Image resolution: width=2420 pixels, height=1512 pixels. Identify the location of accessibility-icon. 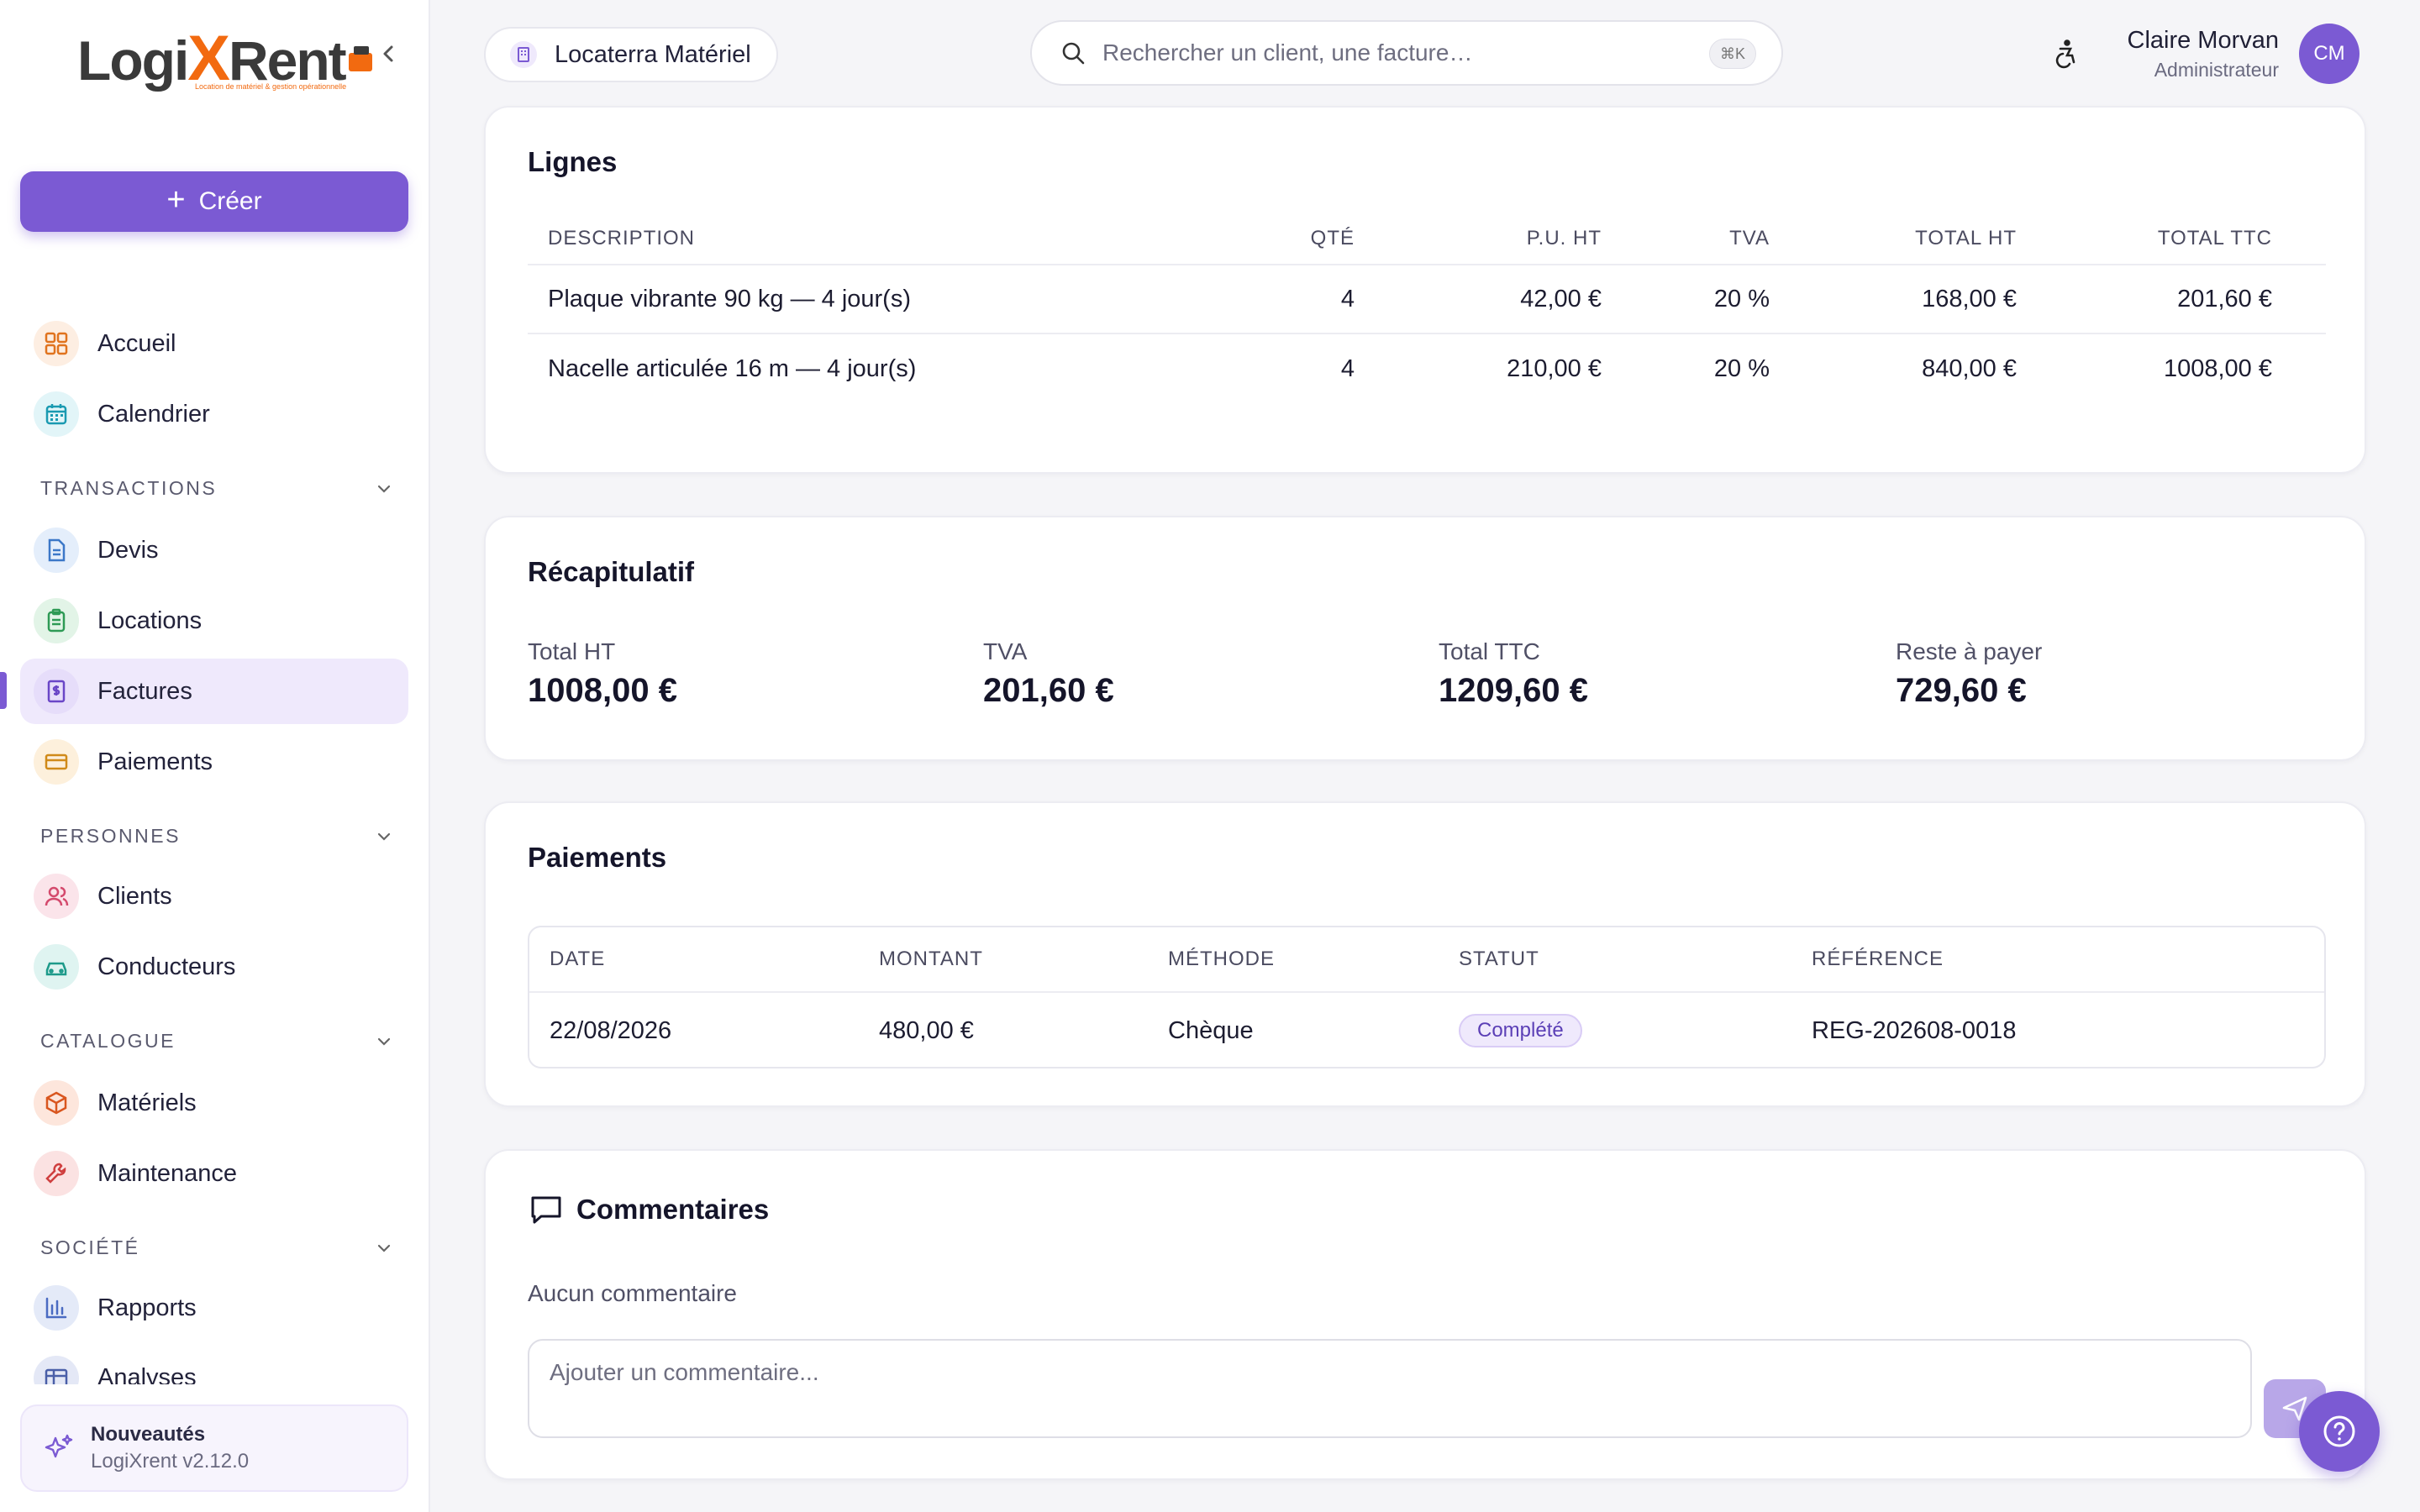
(2066, 53).